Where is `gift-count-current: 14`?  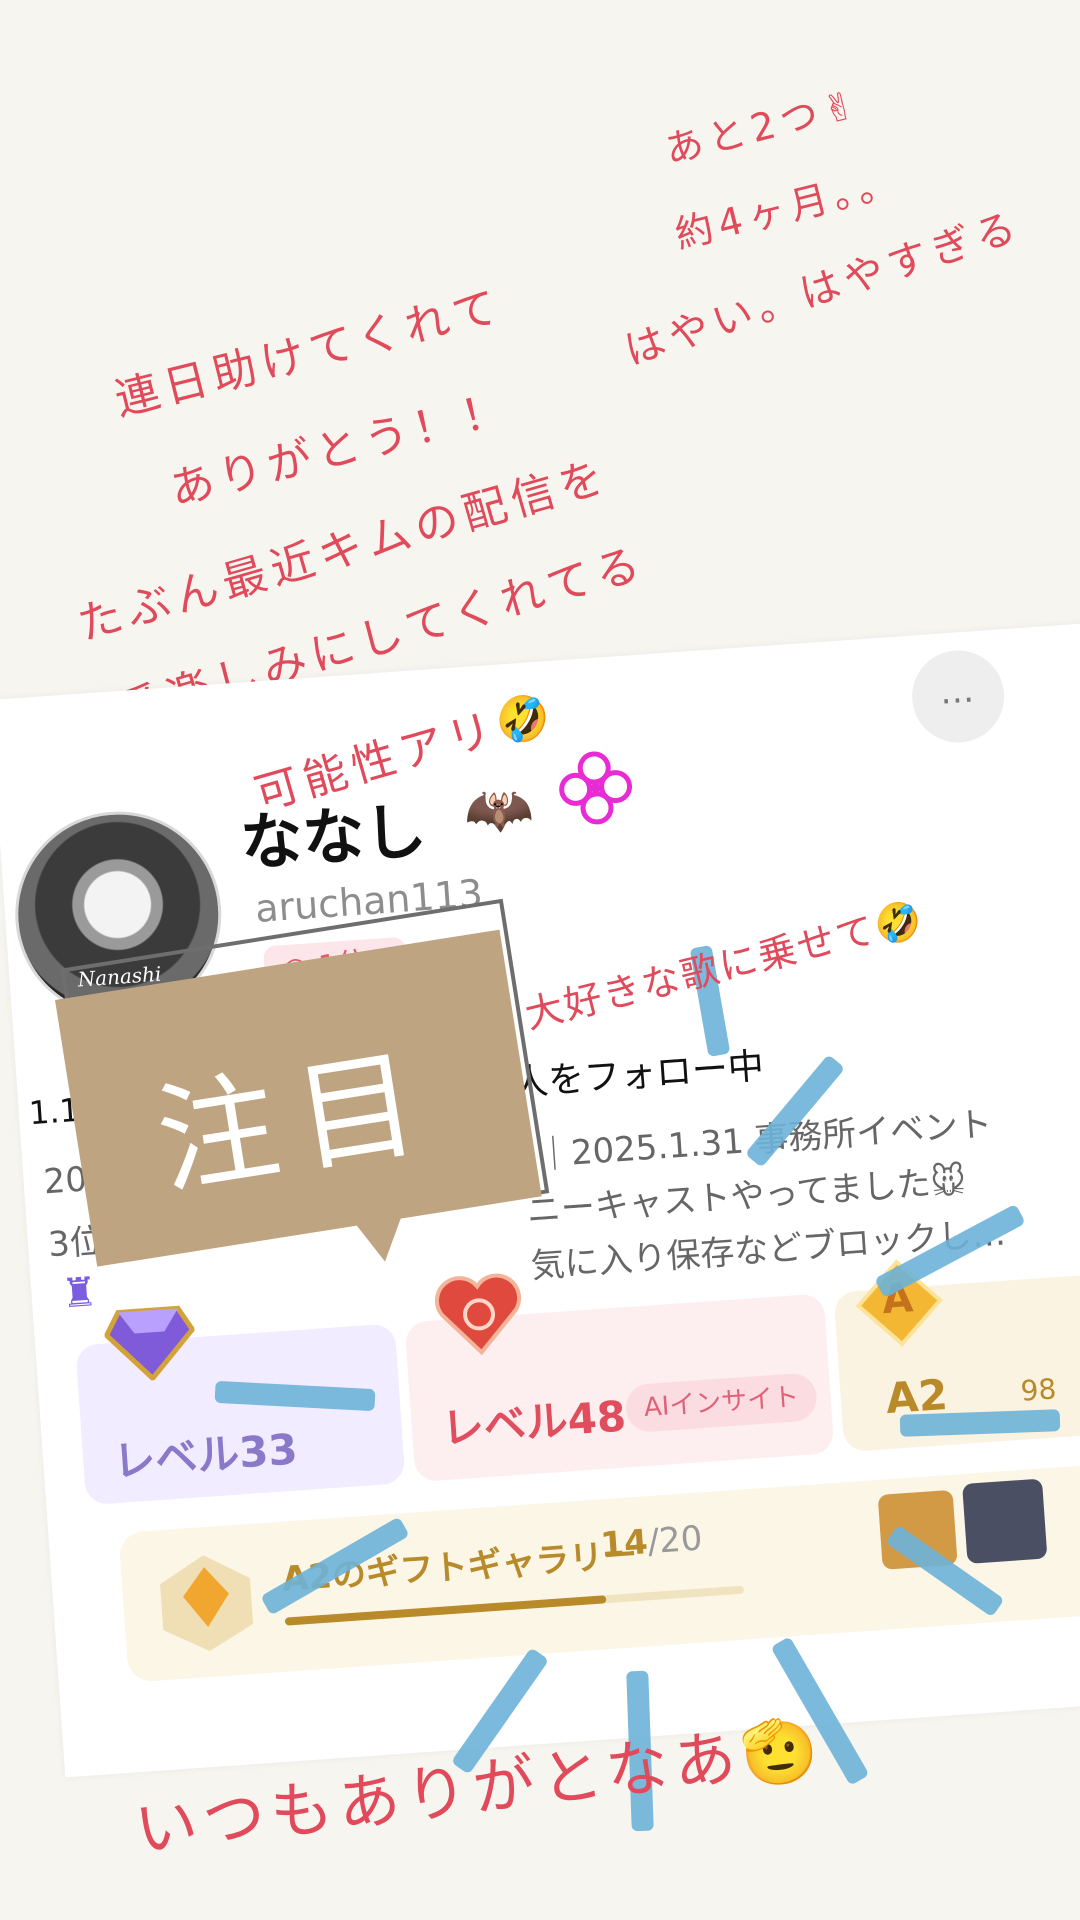
gift-count-current: 14 is located at coordinates (624, 1544).